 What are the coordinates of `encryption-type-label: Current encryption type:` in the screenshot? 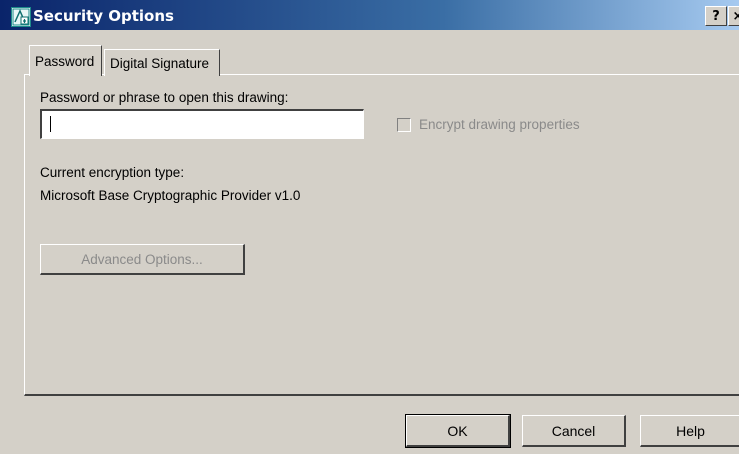 It's located at (112, 172).